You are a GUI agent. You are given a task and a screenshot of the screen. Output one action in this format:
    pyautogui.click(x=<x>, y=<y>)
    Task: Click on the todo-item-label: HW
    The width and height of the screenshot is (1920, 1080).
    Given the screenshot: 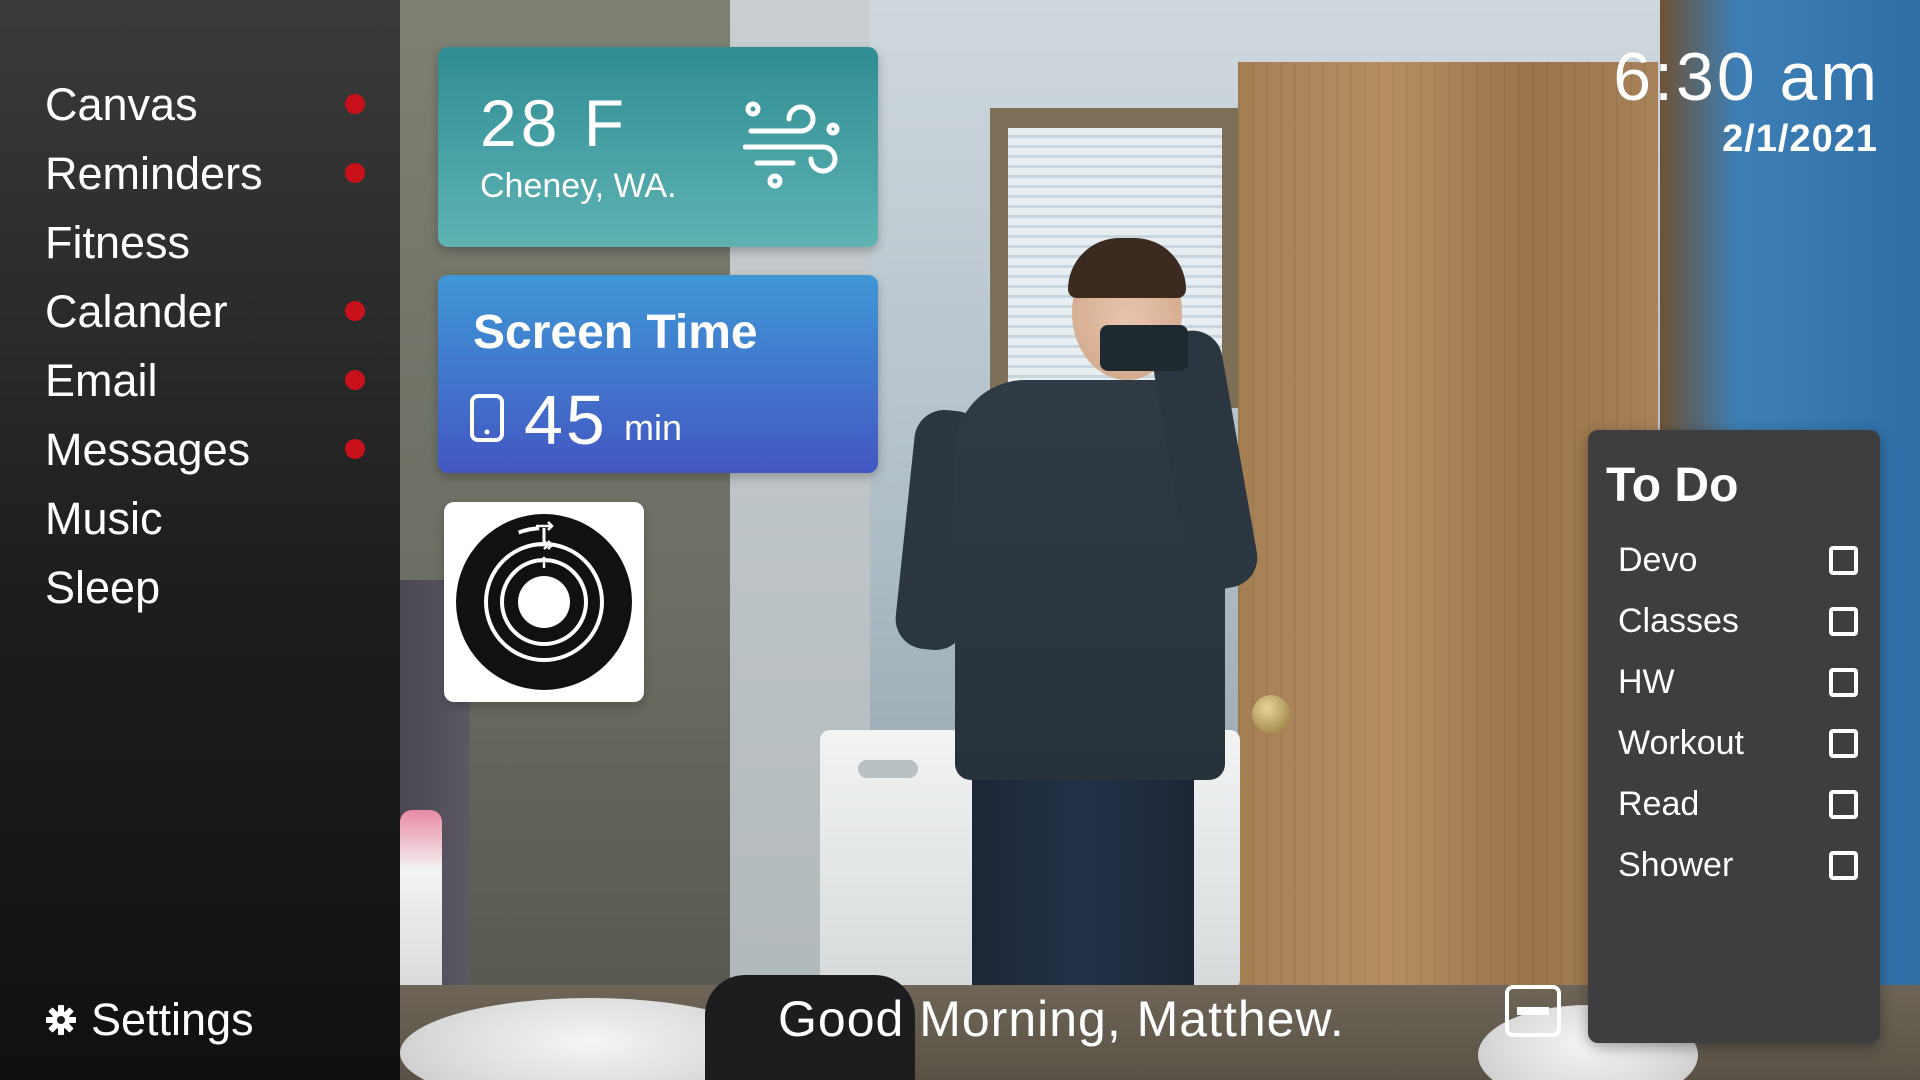 What is the action you would take?
    pyautogui.click(x=1646, y=682)
    